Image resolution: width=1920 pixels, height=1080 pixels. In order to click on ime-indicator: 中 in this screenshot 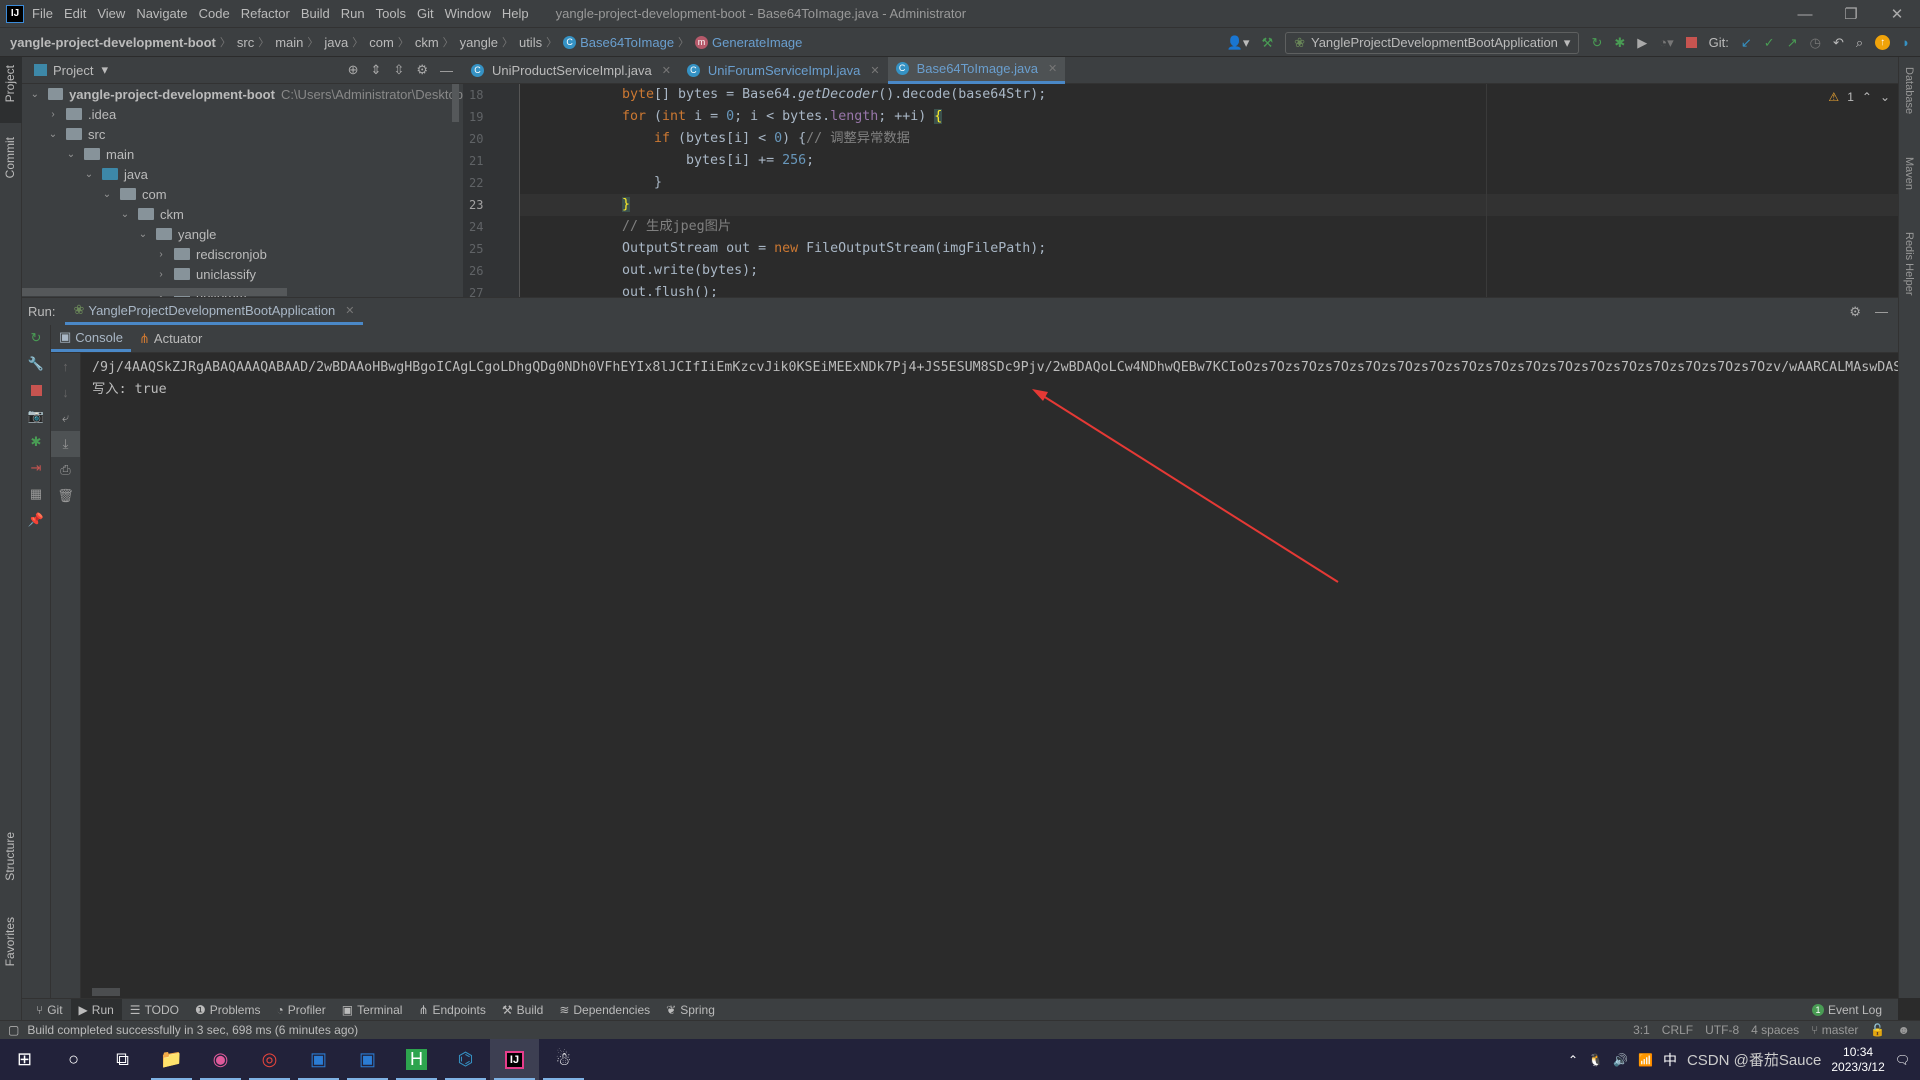, I will do `click(1670, 1060)`.